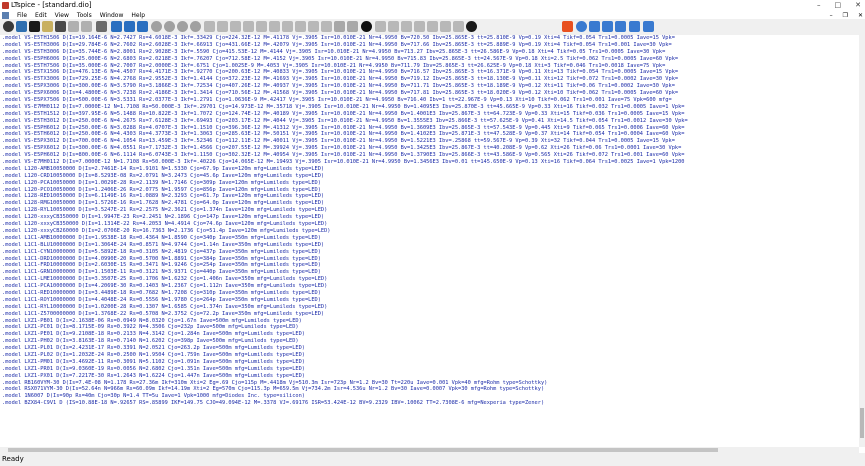 The height and width of the screenshot is (466, 865). I want to click on vertical-scroll-thumb, so click(862, 423).